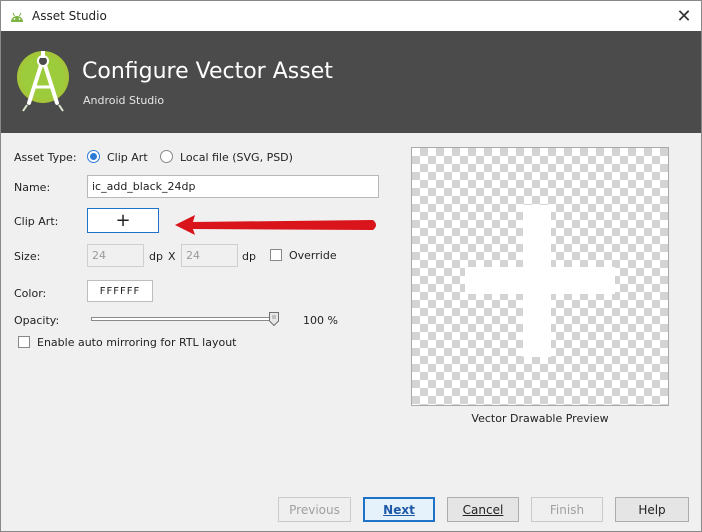 The height and width of the screenshot is (532, 702). Describe the element at coordinates (207, 71) in the screenshot. I see `page-title: Configure Vector Asset` at that location.